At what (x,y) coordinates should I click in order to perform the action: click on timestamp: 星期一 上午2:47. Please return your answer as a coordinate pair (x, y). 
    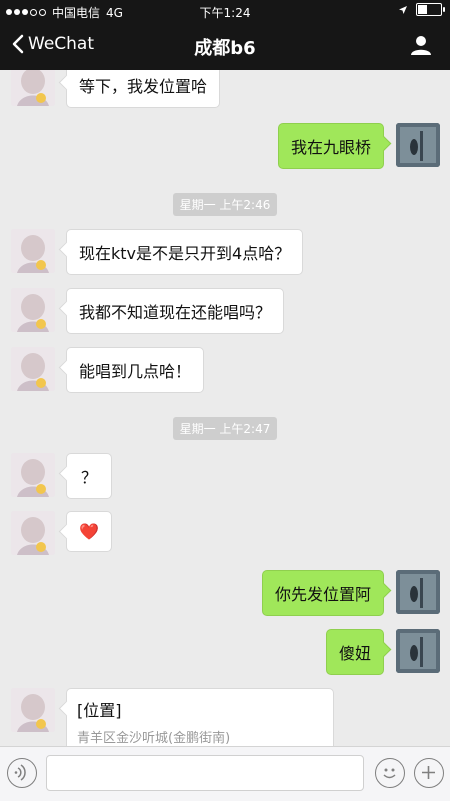
    Looking at the image, I should click on (225, 428).